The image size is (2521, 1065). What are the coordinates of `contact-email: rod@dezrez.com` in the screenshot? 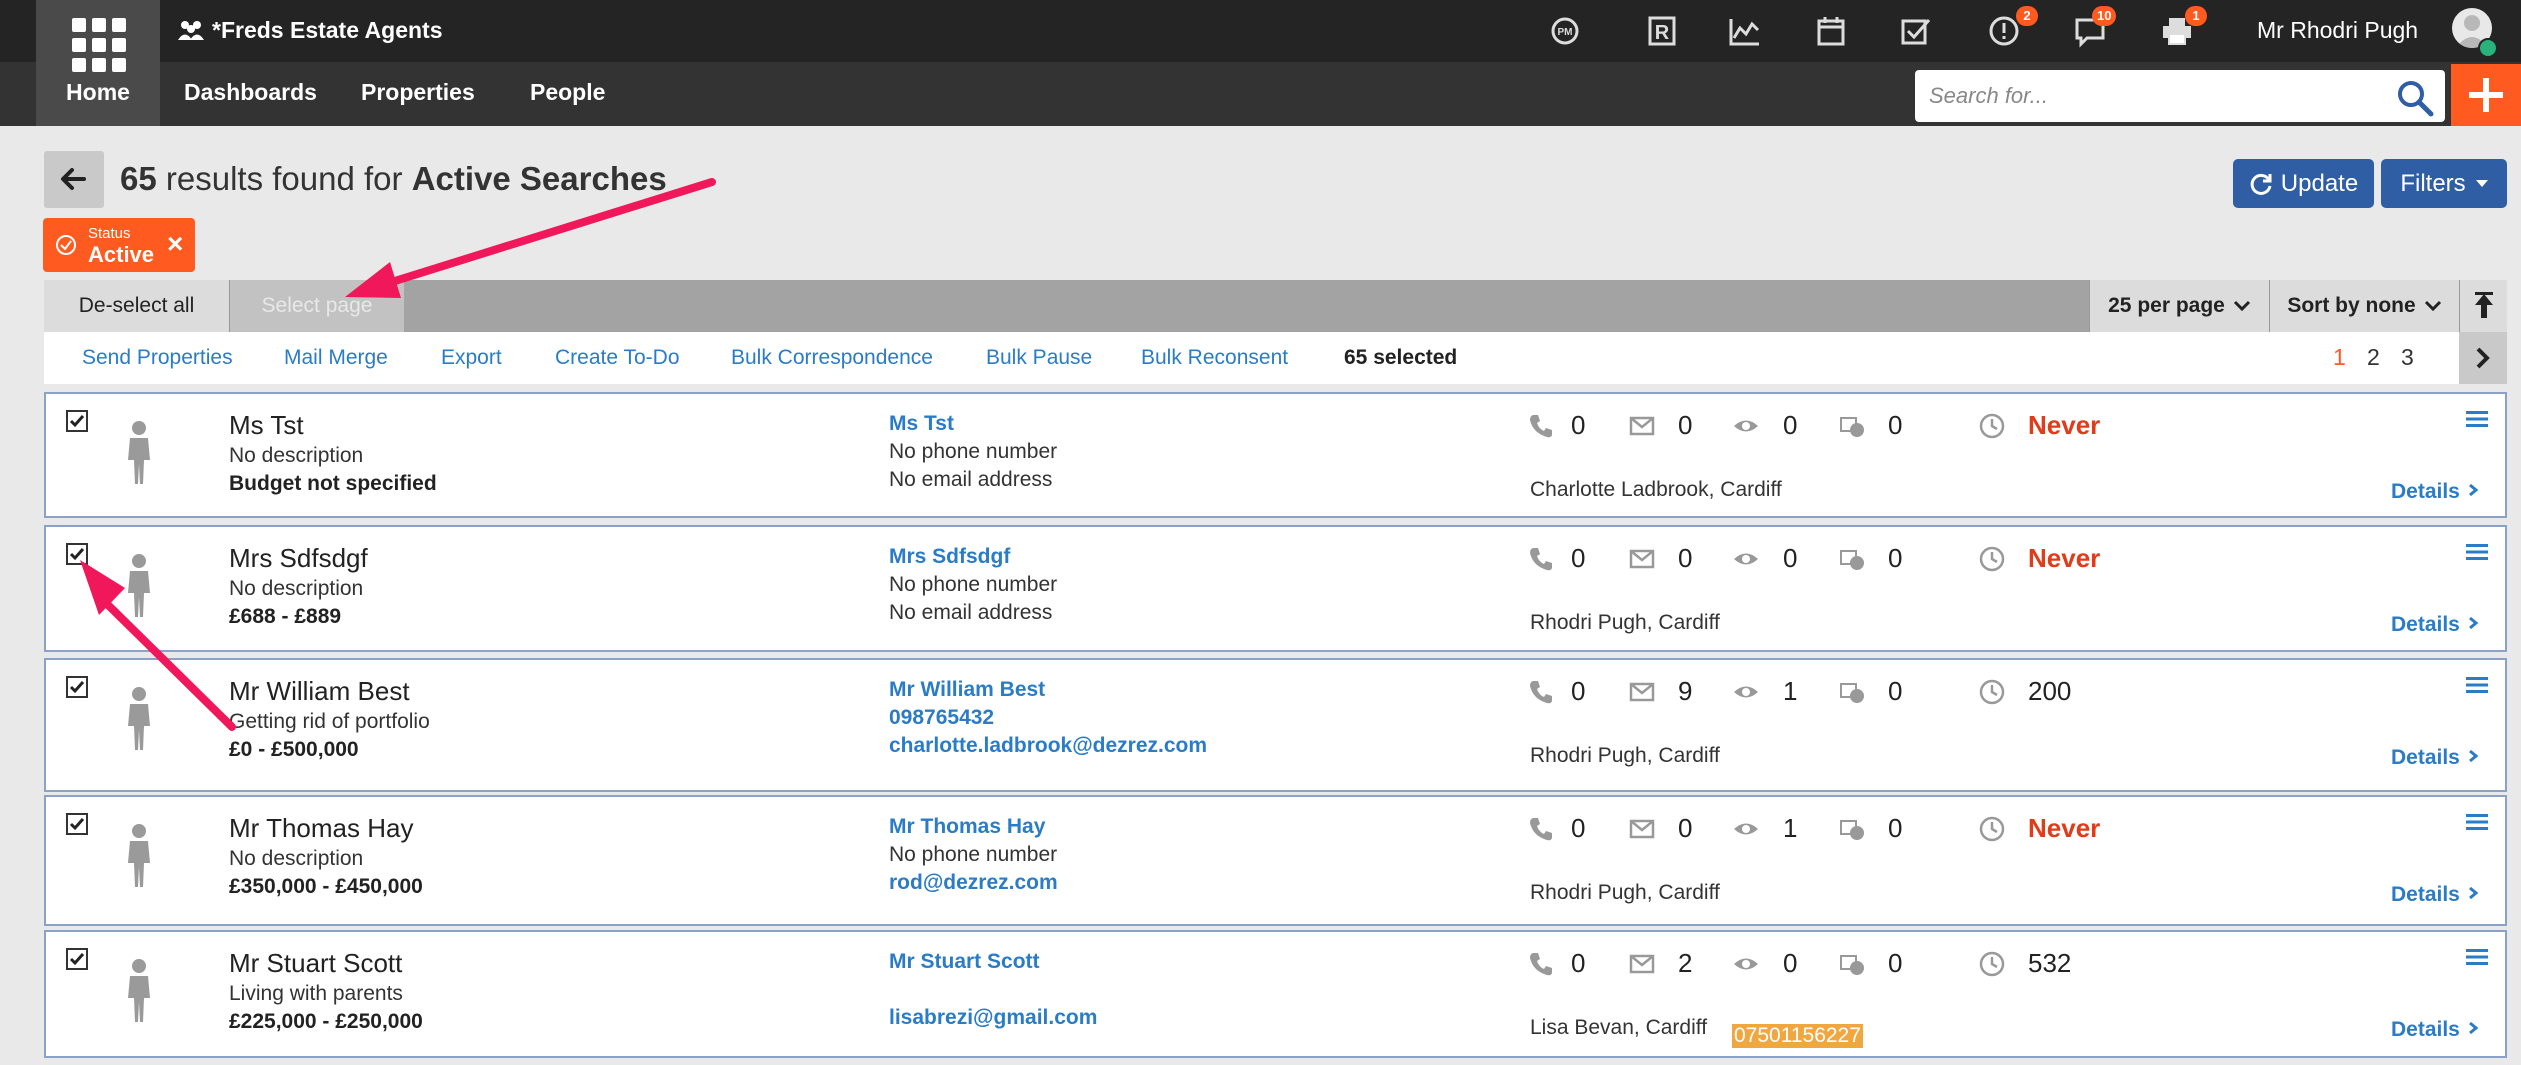 It's located at (973, 883).